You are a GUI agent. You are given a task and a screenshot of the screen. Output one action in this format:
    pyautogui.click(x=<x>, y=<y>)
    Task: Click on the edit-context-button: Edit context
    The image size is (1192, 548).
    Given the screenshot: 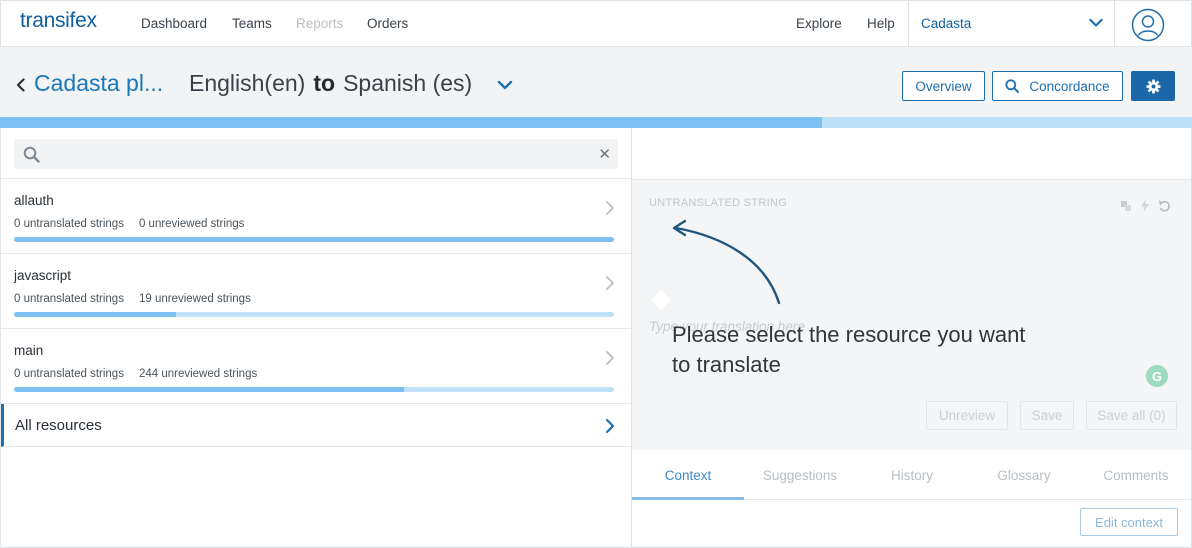 What is the action you would take?
    pyautogui.click(x=1129, y=522)
    